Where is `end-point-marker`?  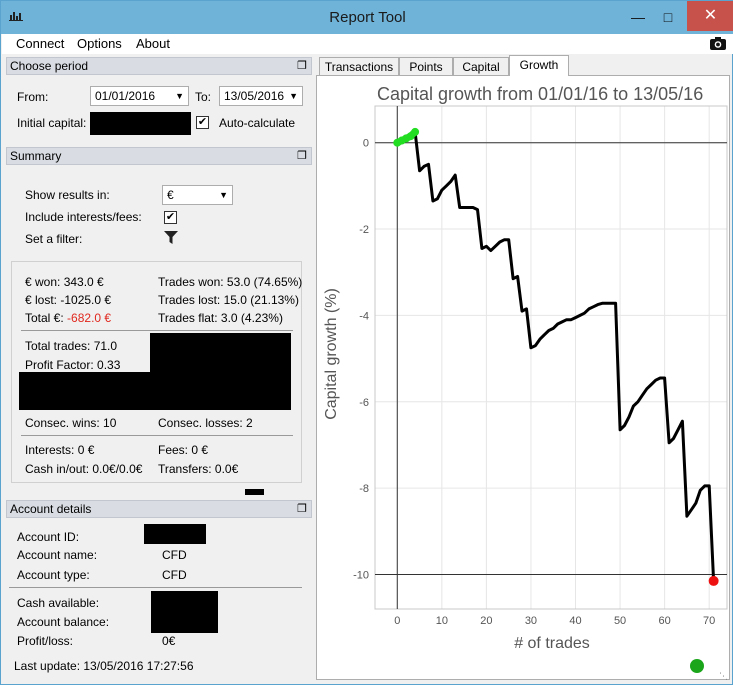 end-point-marker is located at coordinates (713, 580).